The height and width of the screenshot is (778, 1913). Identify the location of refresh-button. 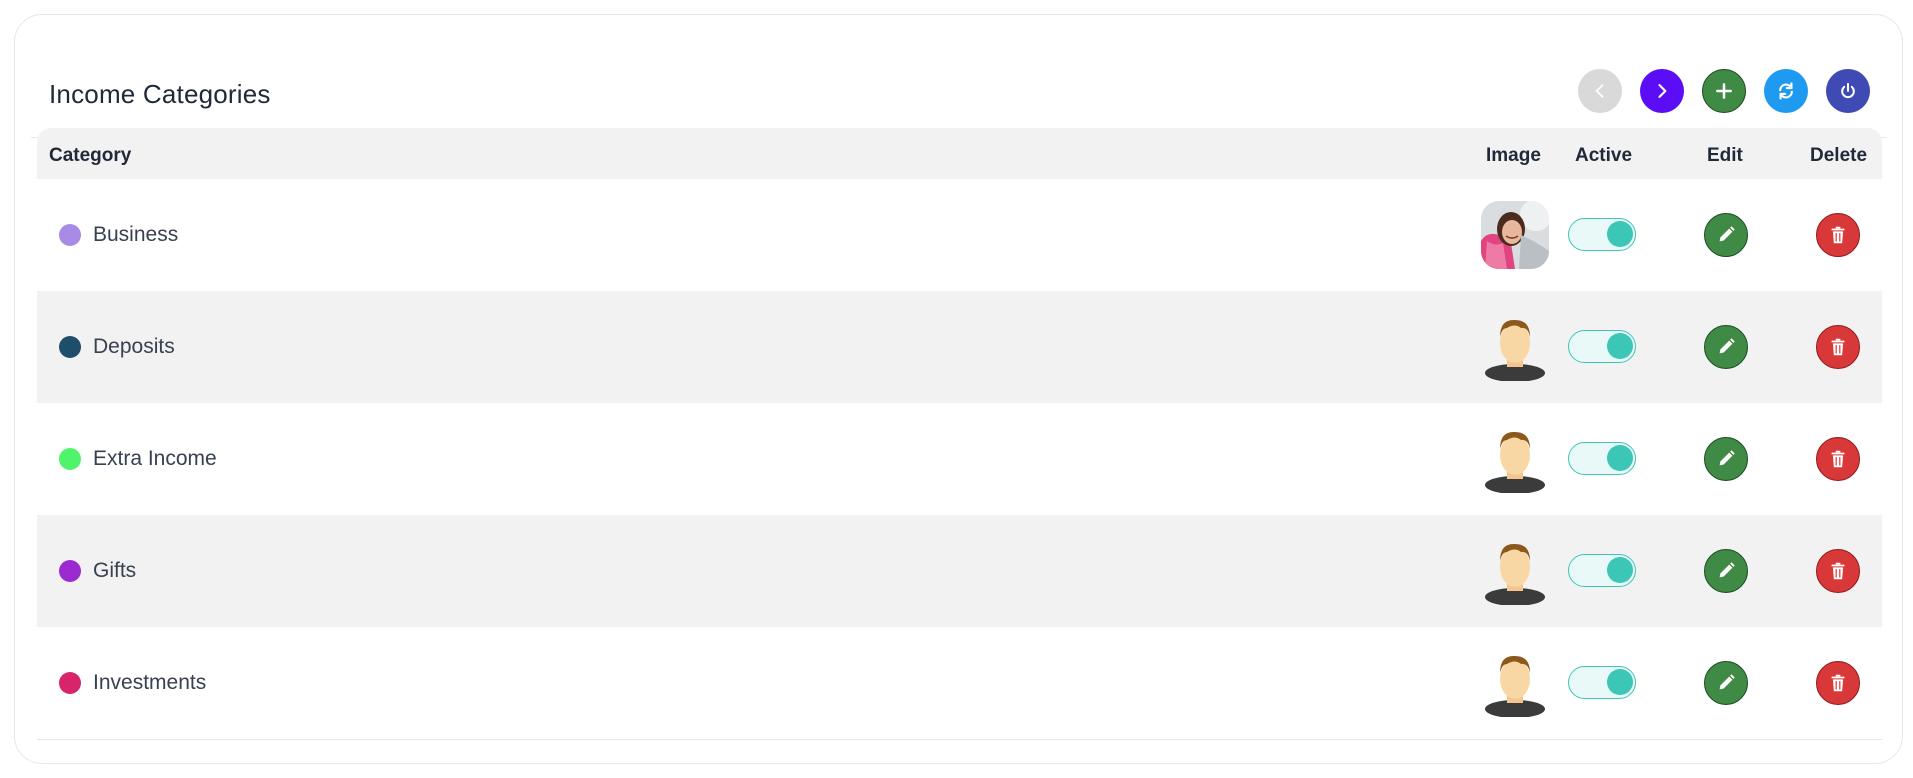
(1786, 91).